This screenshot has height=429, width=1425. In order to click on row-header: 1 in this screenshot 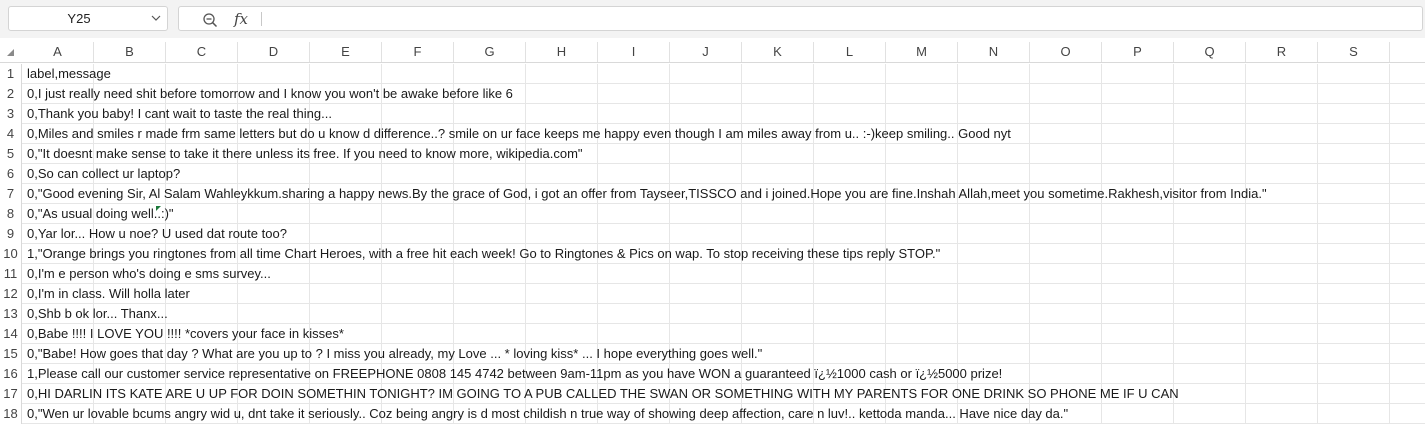, I will do `click(11, 74)`.